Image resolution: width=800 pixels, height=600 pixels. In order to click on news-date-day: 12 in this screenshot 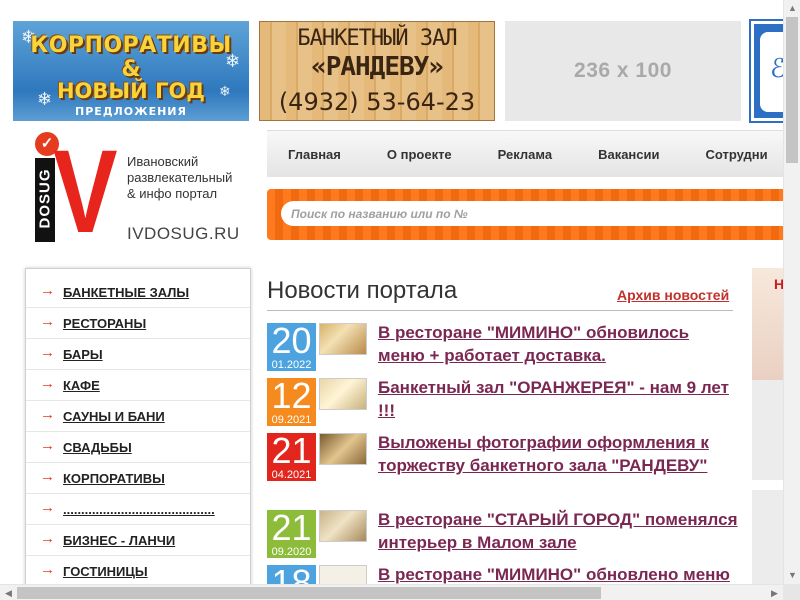, I will do `click(291, 395)`.